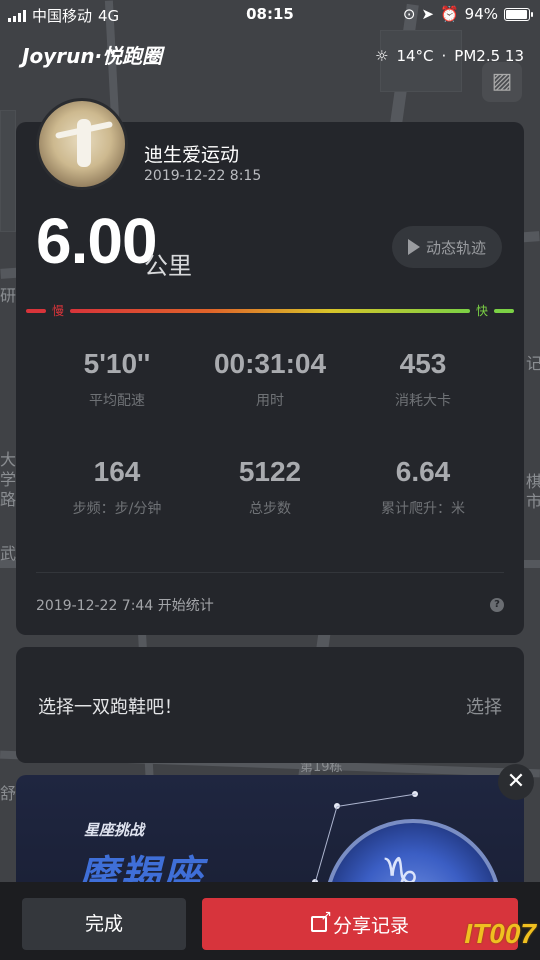  What do you see at coordinates (516, 782) in the screenshot?
I see `close-banner-button: ✕` at bounding box center [516, 782].